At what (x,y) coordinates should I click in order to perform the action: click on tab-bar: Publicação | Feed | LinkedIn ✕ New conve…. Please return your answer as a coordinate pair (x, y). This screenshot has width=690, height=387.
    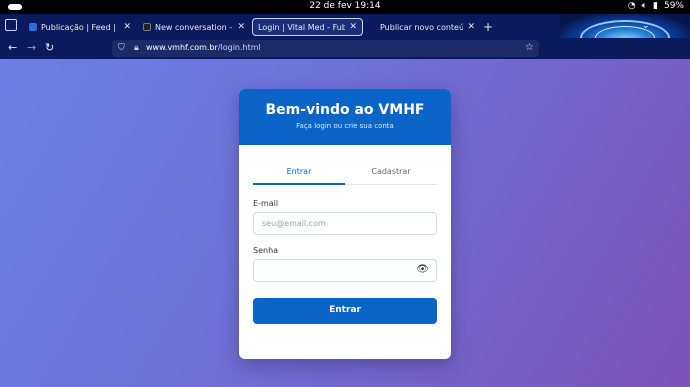
    Looking at the image, I should click on (345, 37).